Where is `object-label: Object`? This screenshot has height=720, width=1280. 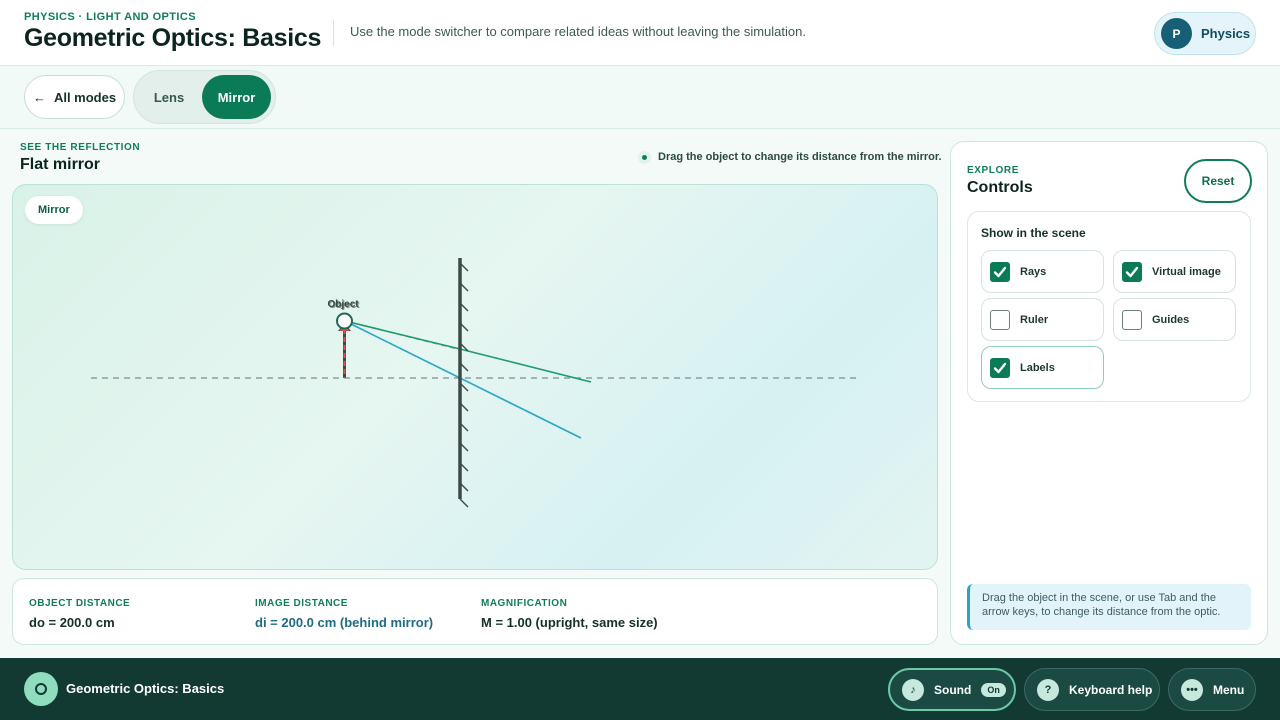 object-label: Object is located at coordinates (344, 304).